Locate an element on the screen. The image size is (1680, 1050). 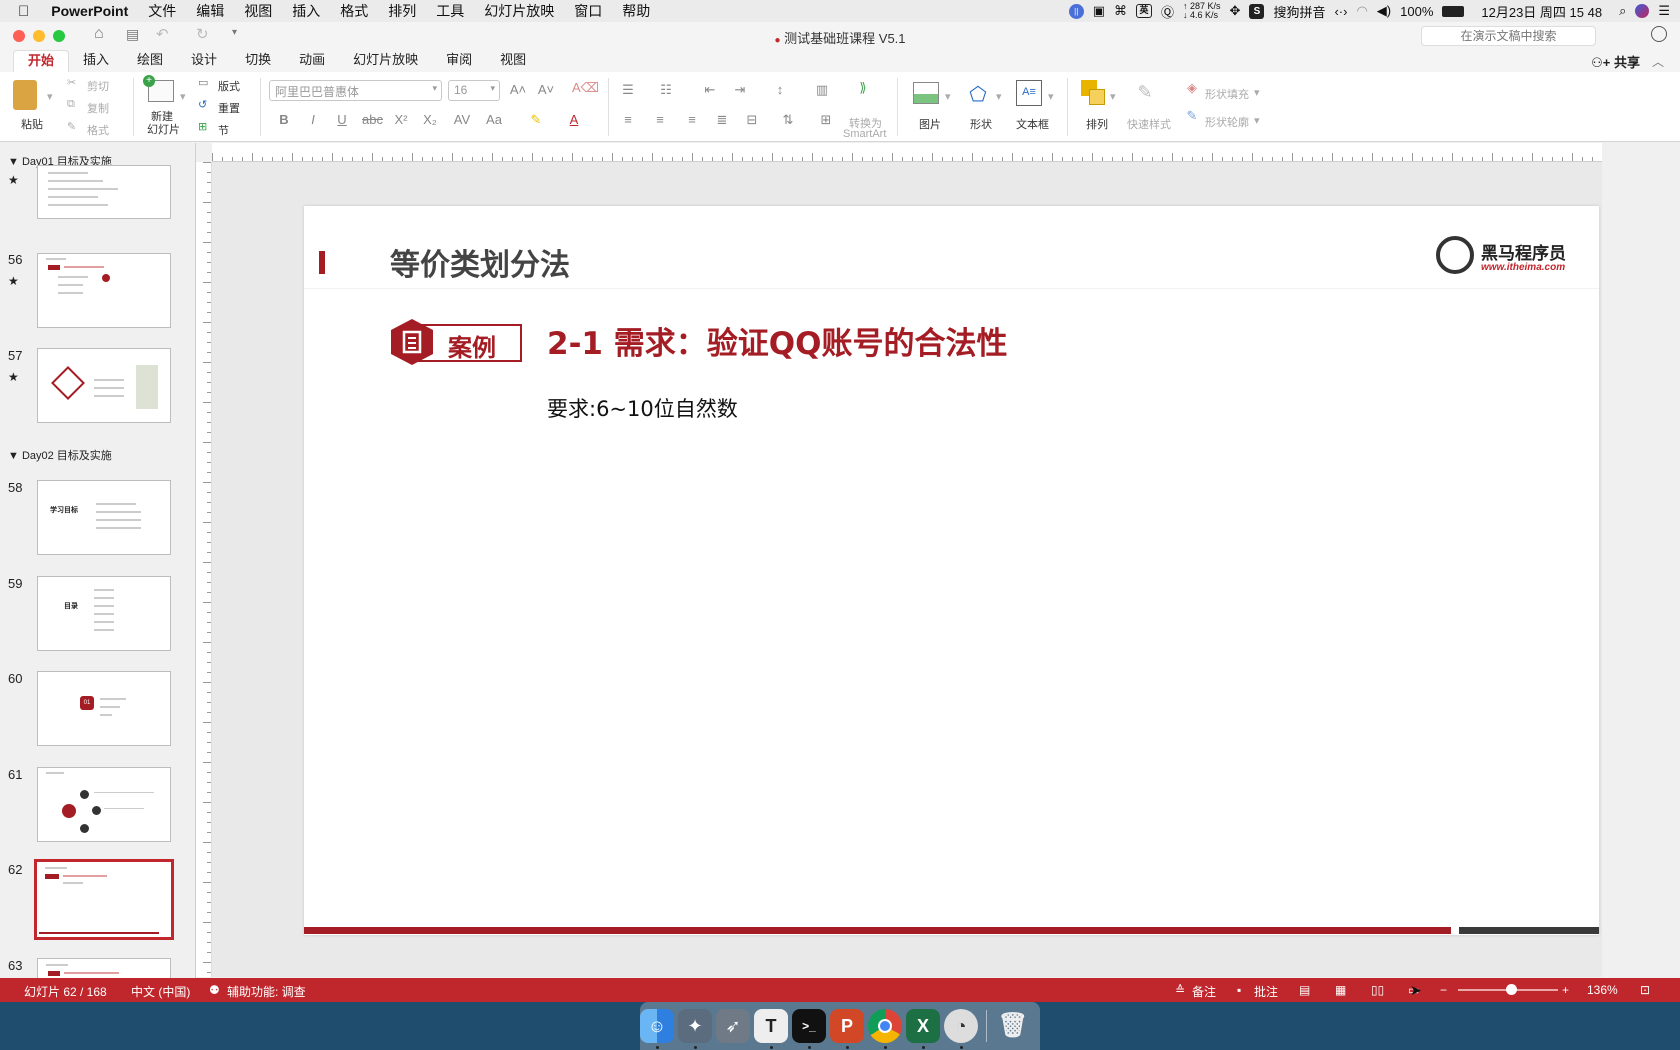
launchpad-icon: ➶ is located at coordinates (733, 1026).